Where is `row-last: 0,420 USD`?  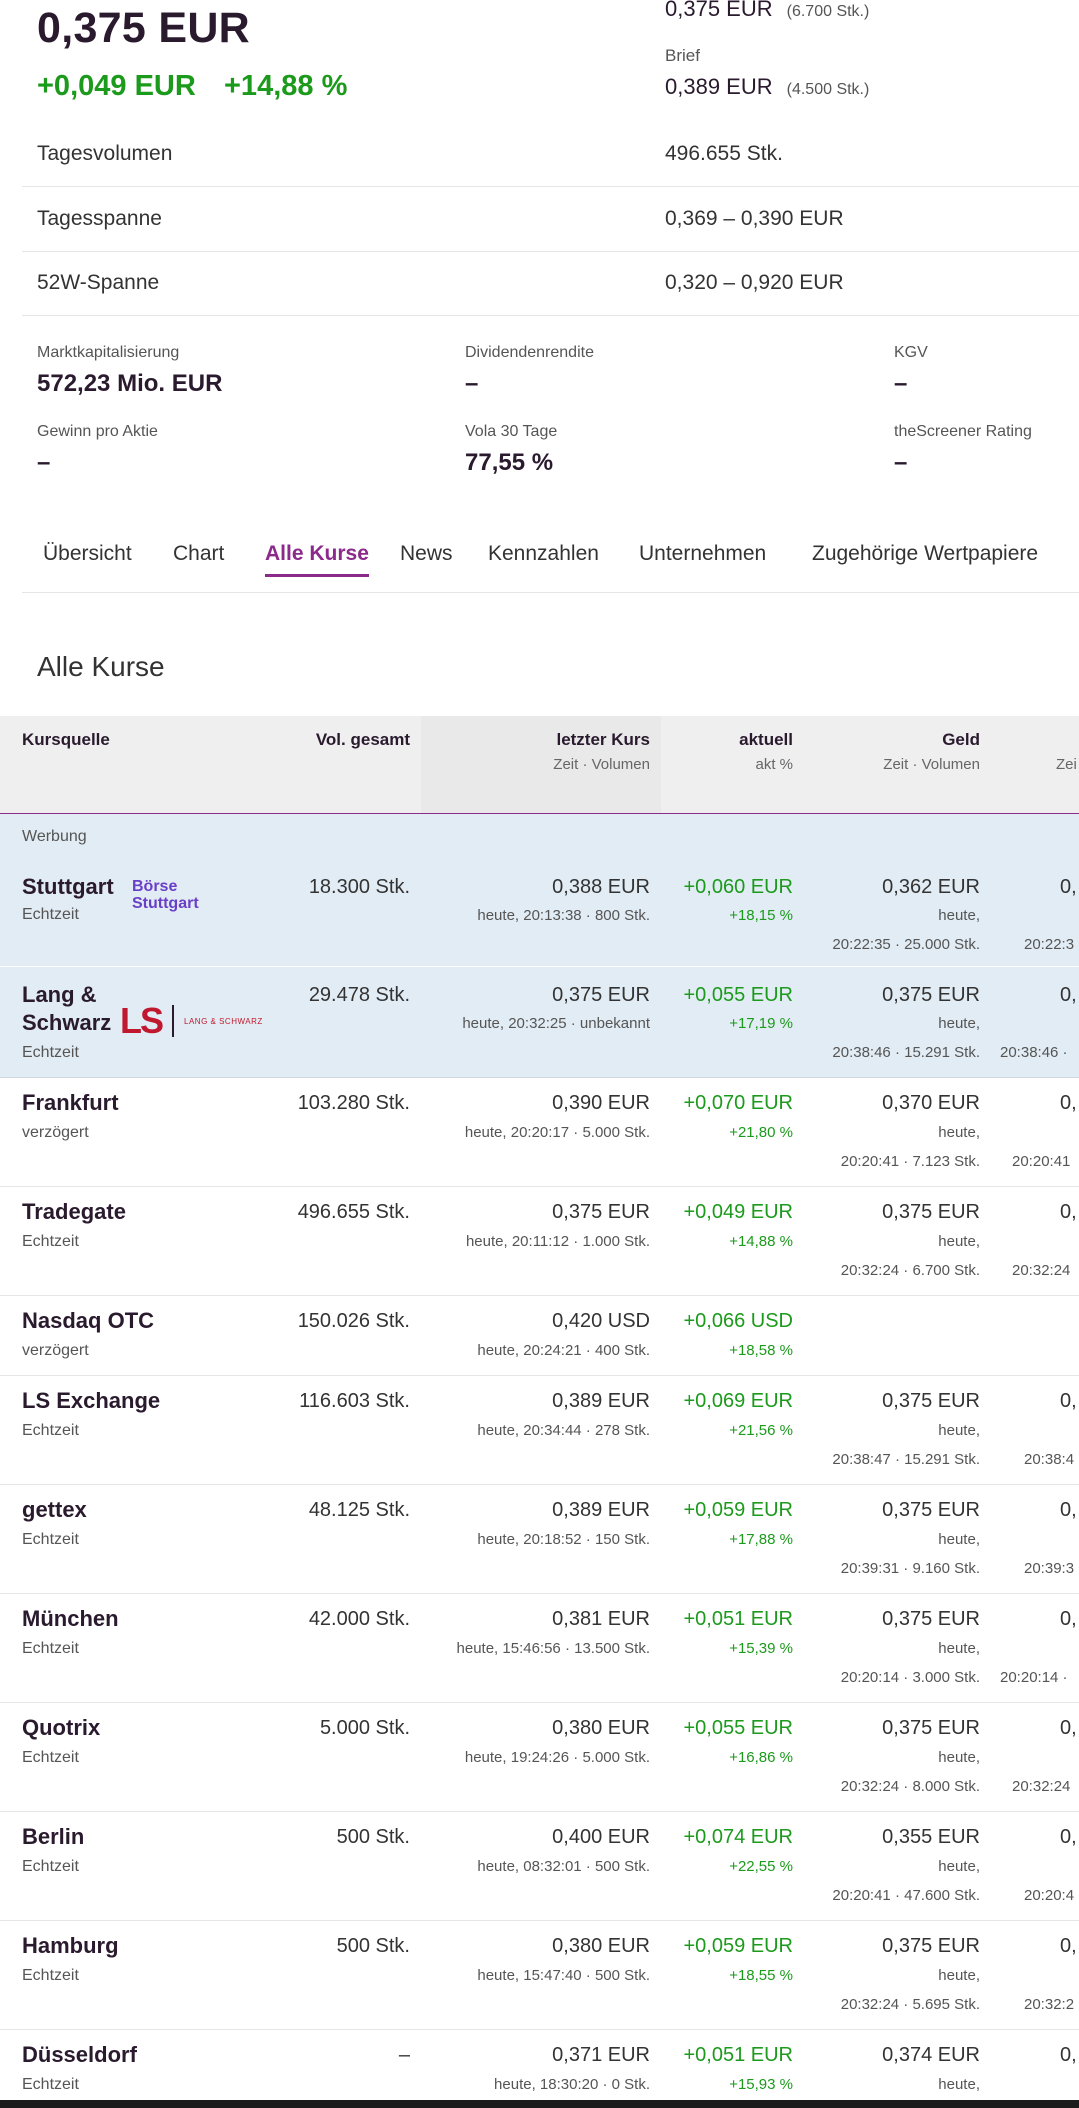 row-last: 0,420 USD is located at coordinates (601, 1321).